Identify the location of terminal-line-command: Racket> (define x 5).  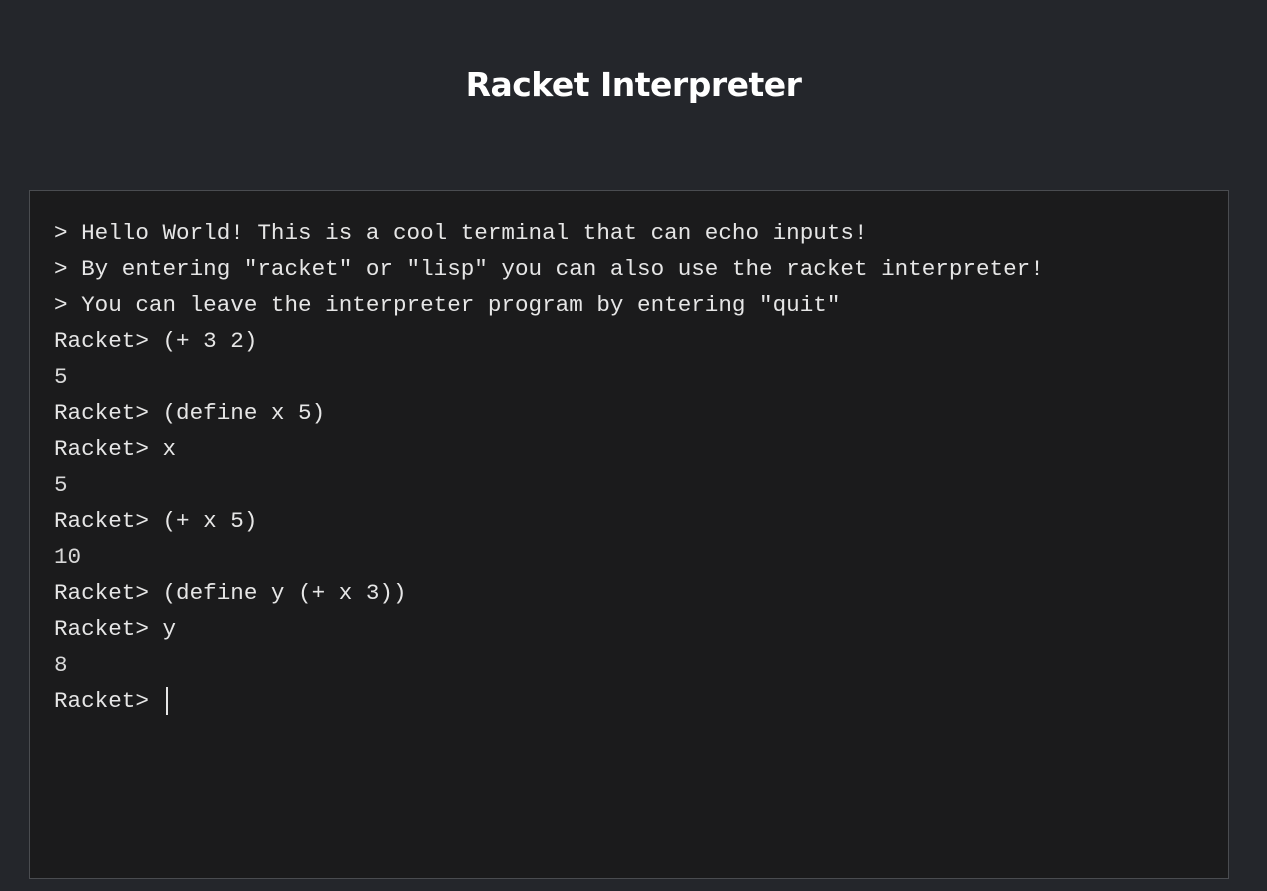
(190, 413).